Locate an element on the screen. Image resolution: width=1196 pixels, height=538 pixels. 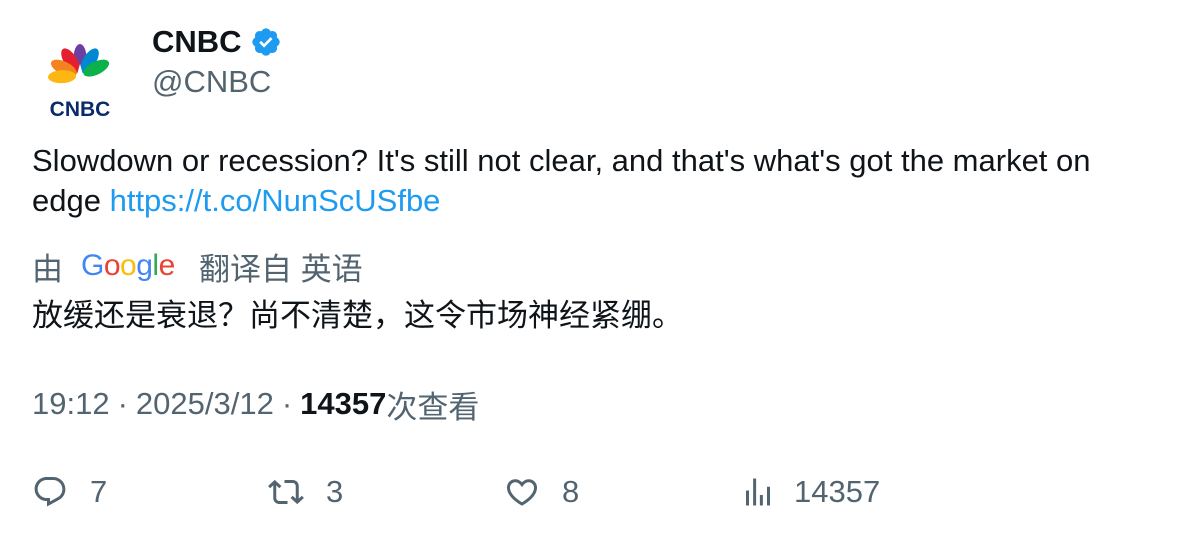
author-handle: @CNBC is located at coordinates (211, 82).